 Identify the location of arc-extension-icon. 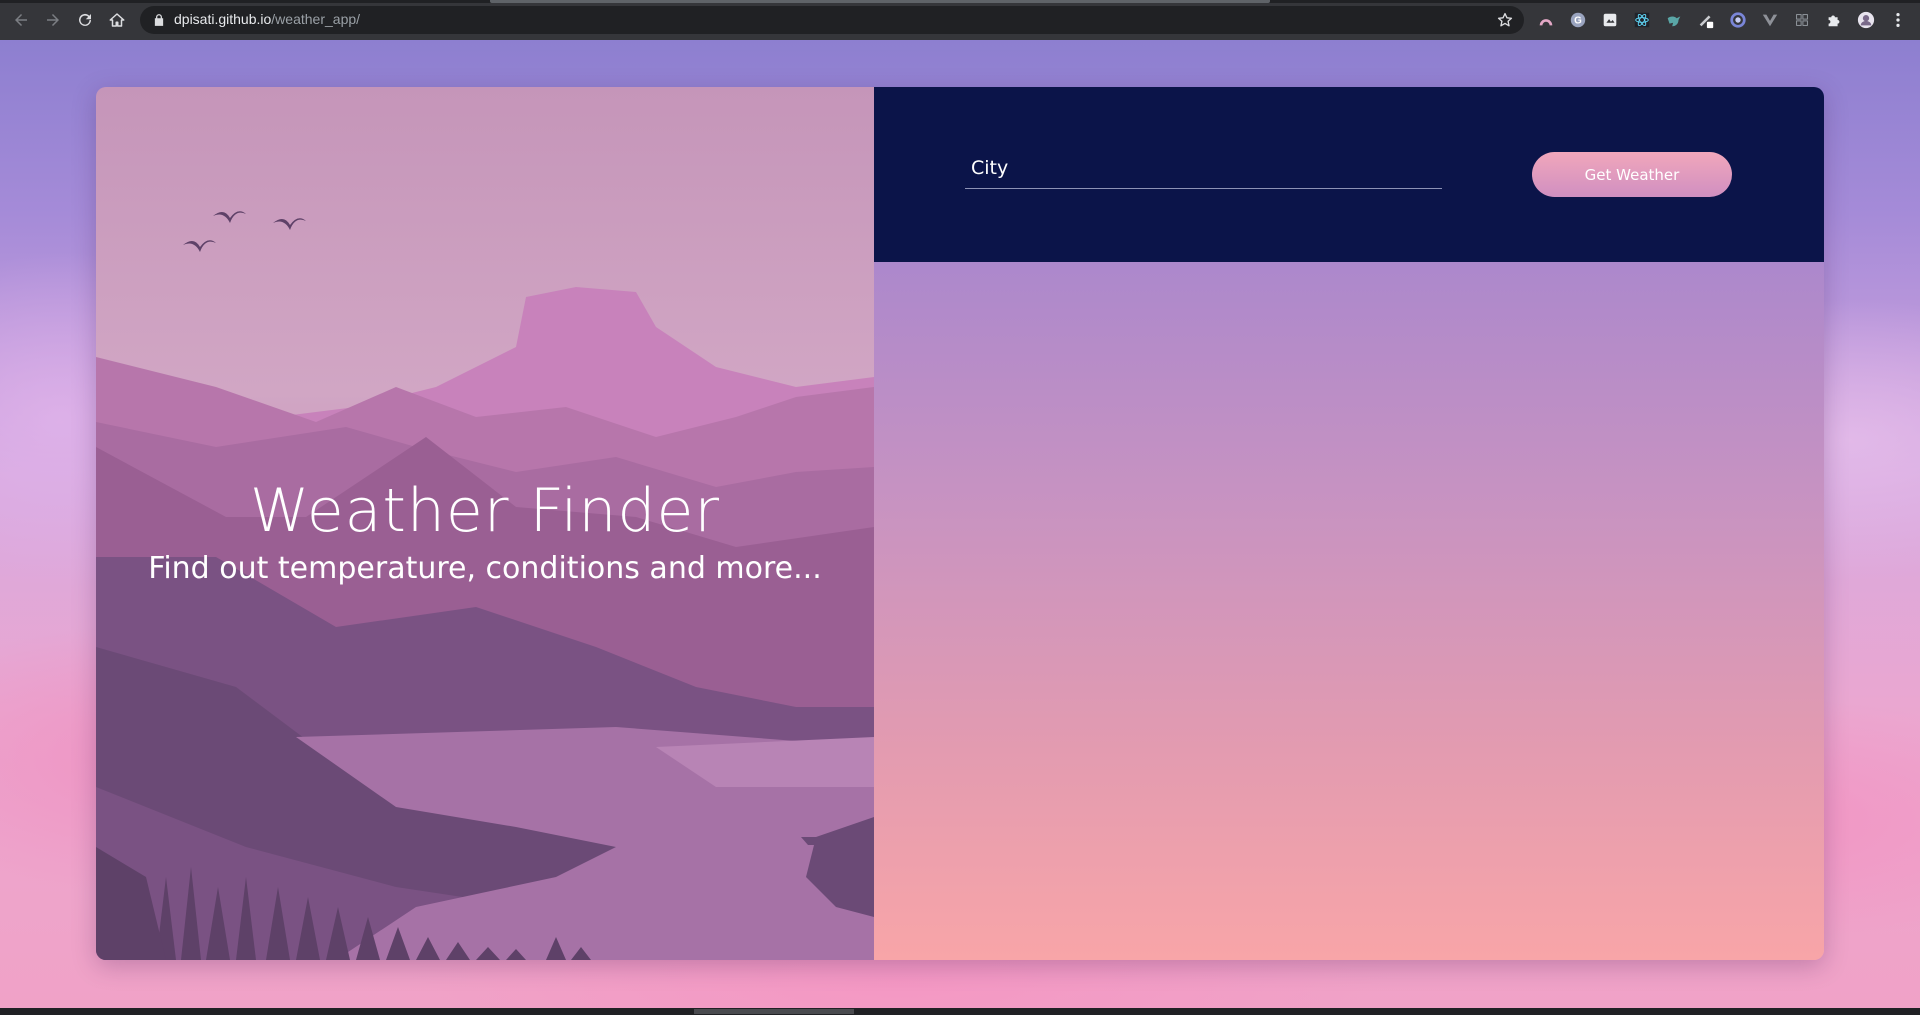
(1546, 20).